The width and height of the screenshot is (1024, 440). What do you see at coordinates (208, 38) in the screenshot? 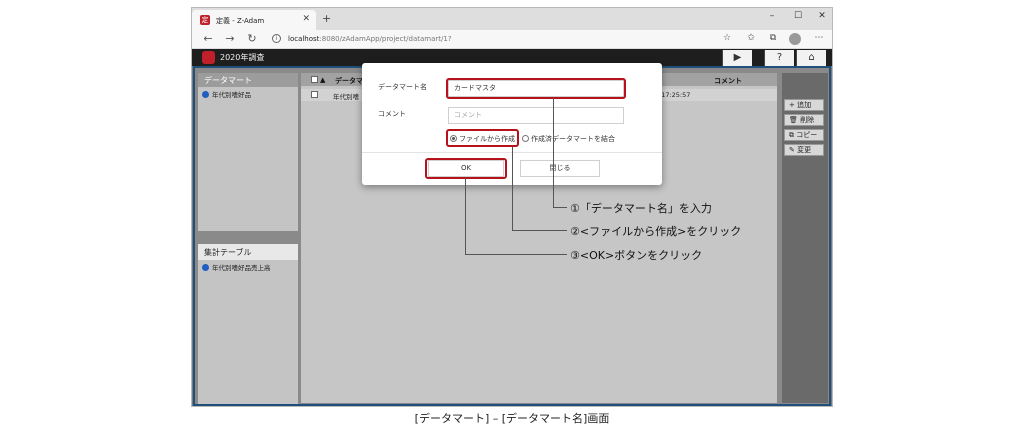
I see `back-arrow-icon: ←` at bounding box center [208, 38].